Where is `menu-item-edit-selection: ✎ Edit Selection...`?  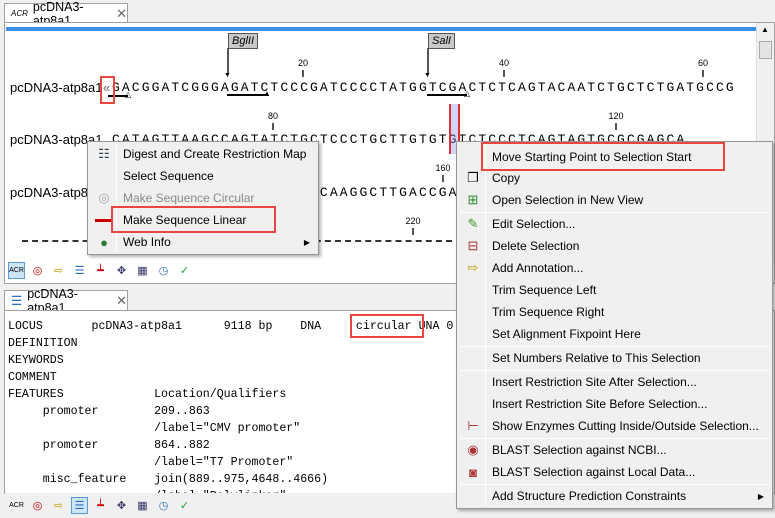 menu-item-edit-selection: ✎ Edit Selection... is located at coordinates (614, 224).